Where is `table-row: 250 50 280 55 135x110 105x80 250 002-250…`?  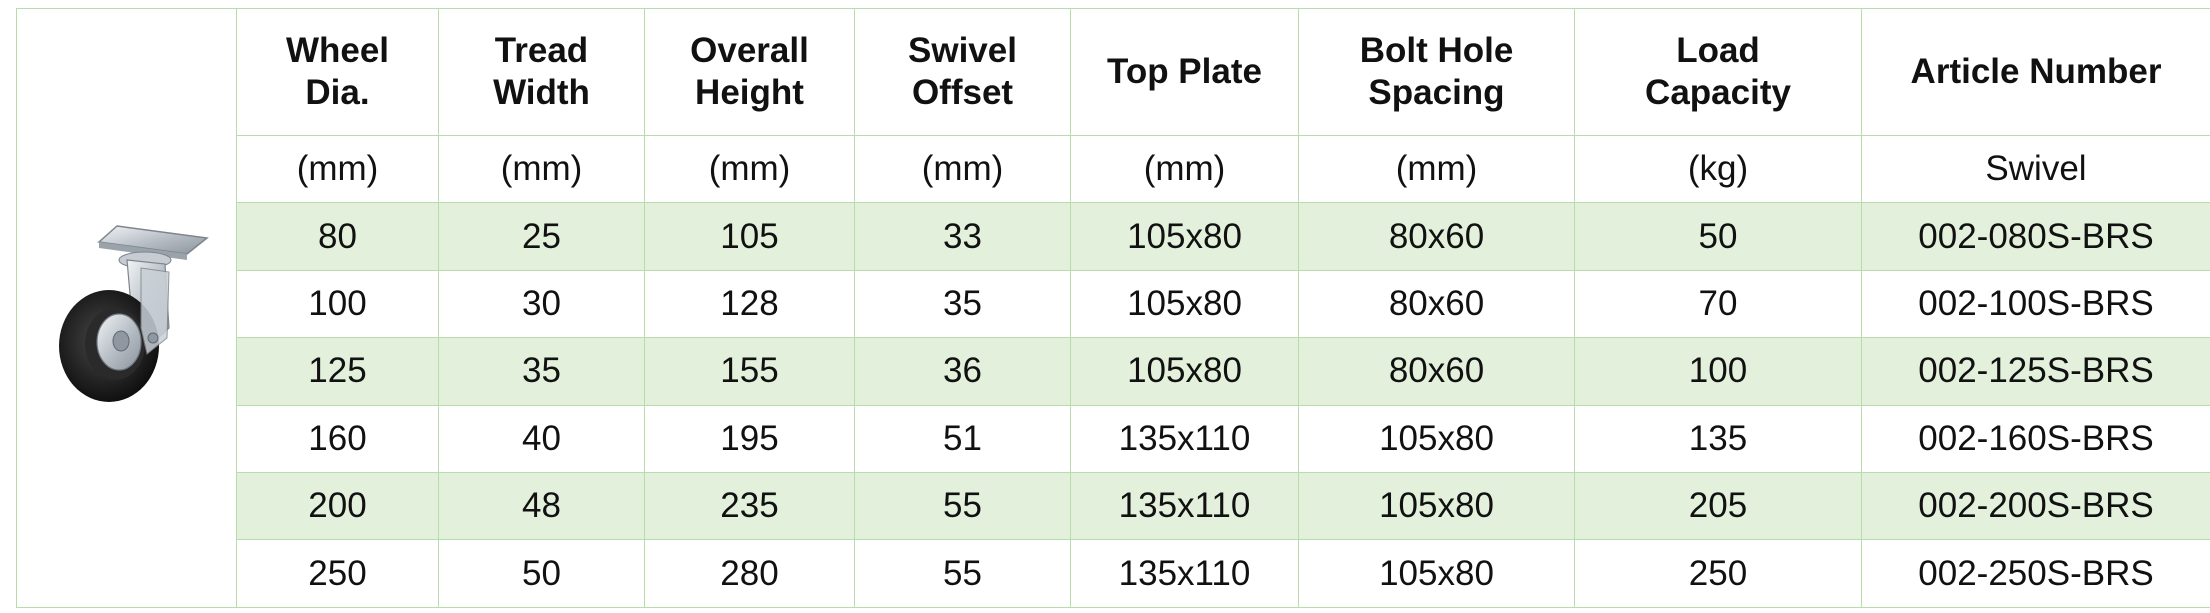
table-row: 250 50 280 55 135x110 105x80 250 002-250… is located at coordinates (1113, 573).